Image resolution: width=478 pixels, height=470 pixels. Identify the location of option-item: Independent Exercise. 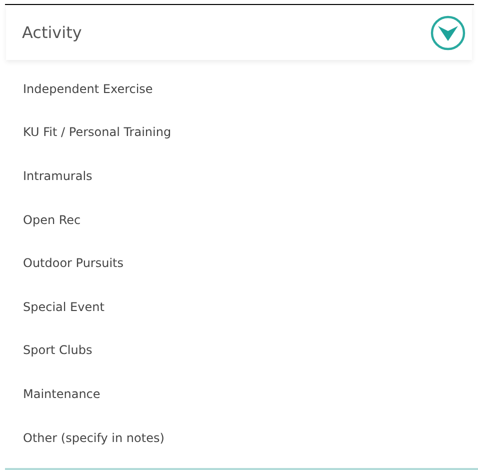
(88, 89).